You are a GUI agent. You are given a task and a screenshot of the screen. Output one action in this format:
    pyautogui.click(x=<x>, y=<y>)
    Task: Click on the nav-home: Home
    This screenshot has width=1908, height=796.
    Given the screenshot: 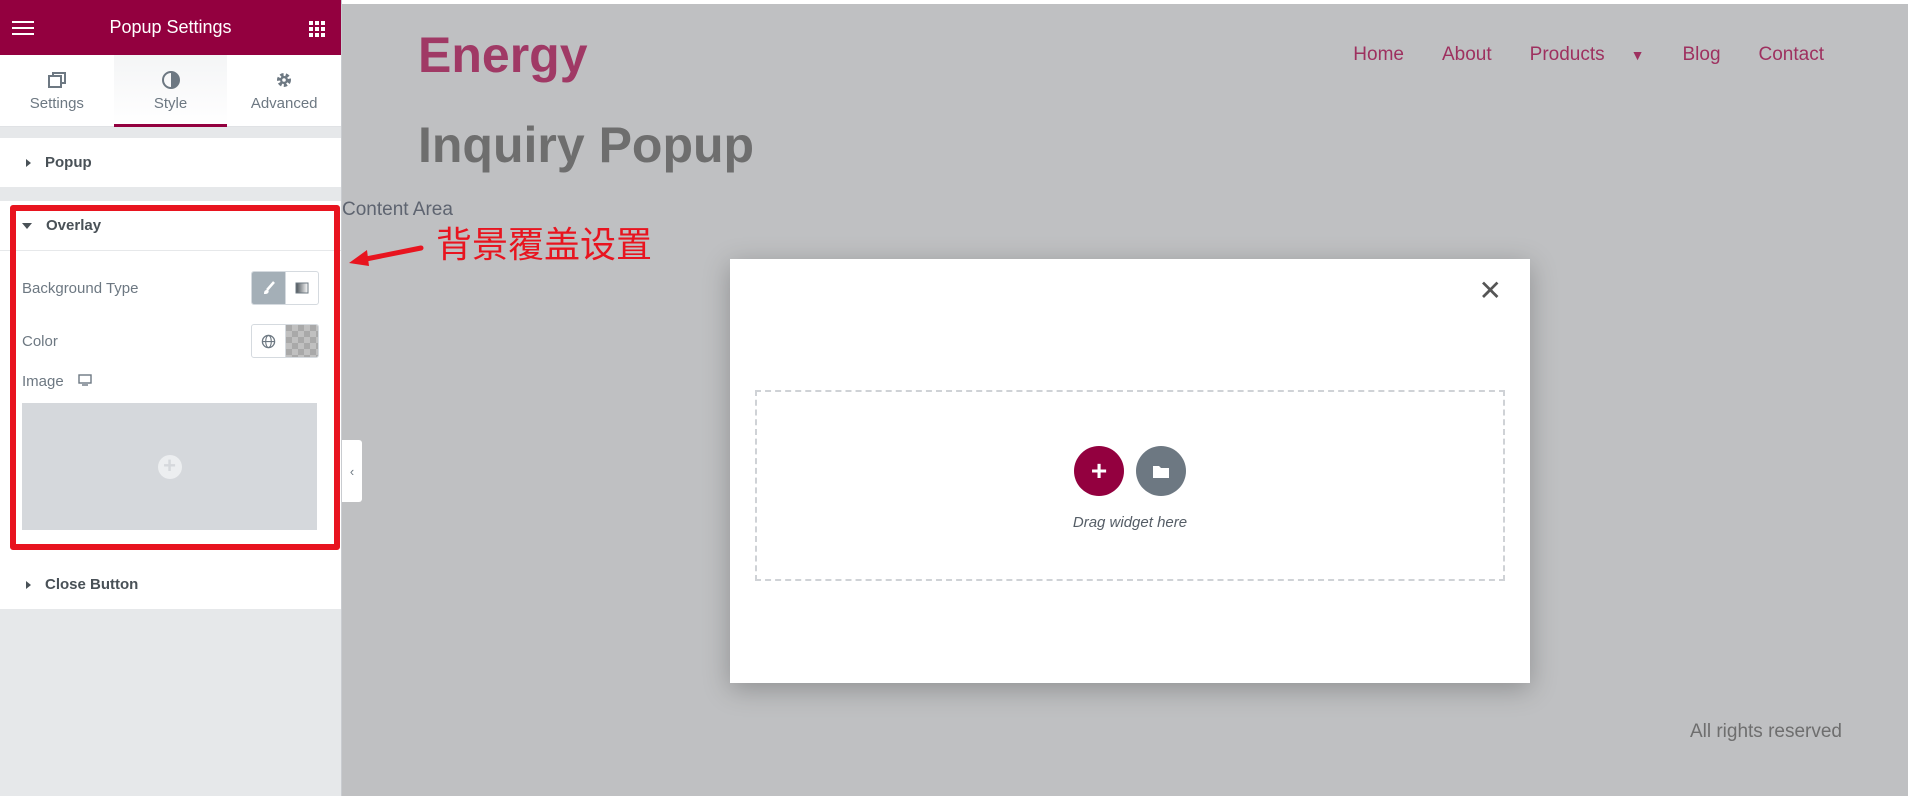 What is the action you would take?
    pyautogui.click(x=1378, y=55)
    